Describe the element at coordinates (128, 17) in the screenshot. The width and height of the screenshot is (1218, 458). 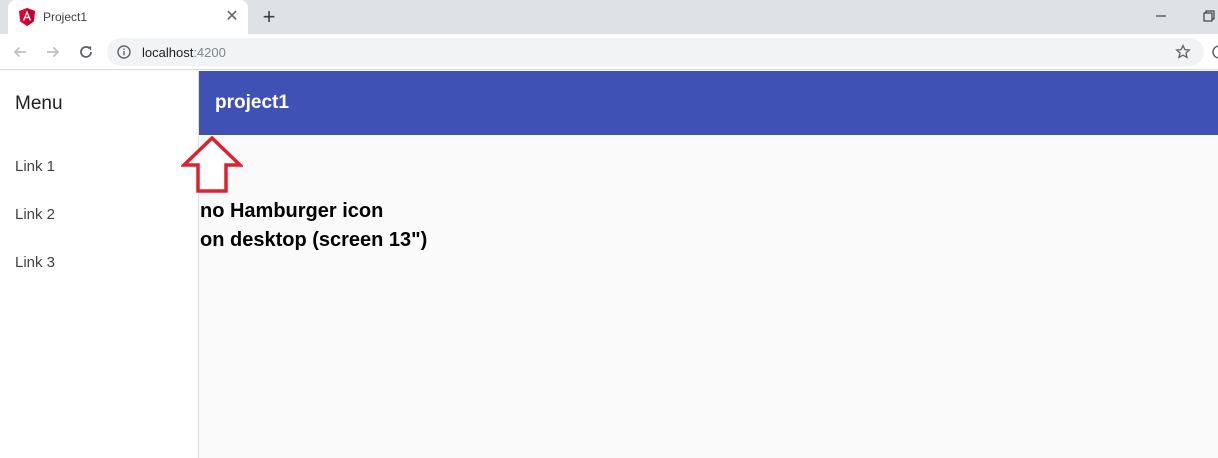
I see `browser-tab: Project1 ✕` at that location.